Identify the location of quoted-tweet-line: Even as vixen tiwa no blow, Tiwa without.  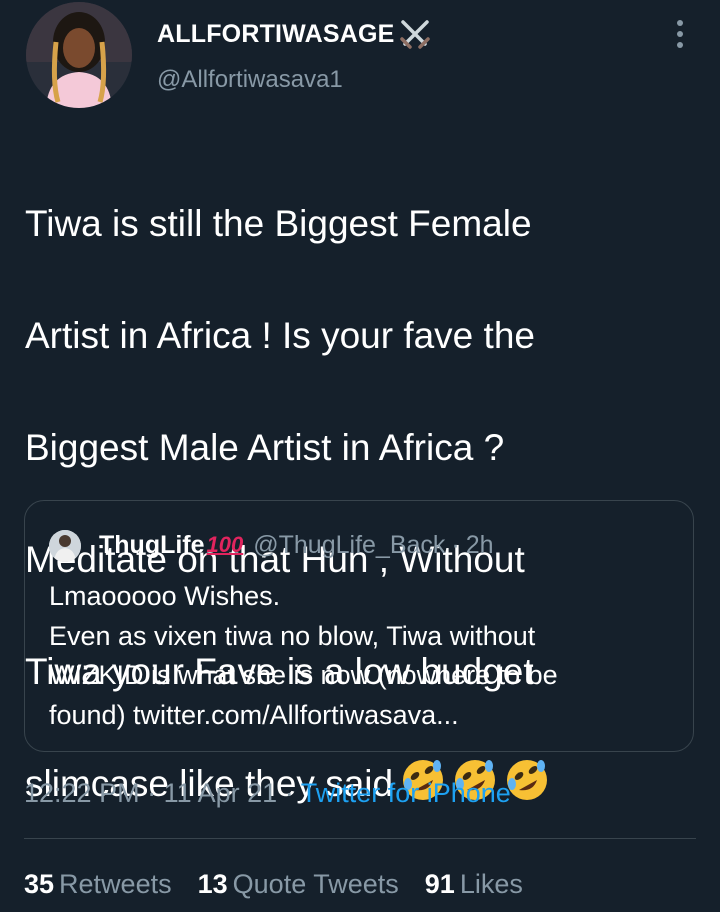
(292, 635).